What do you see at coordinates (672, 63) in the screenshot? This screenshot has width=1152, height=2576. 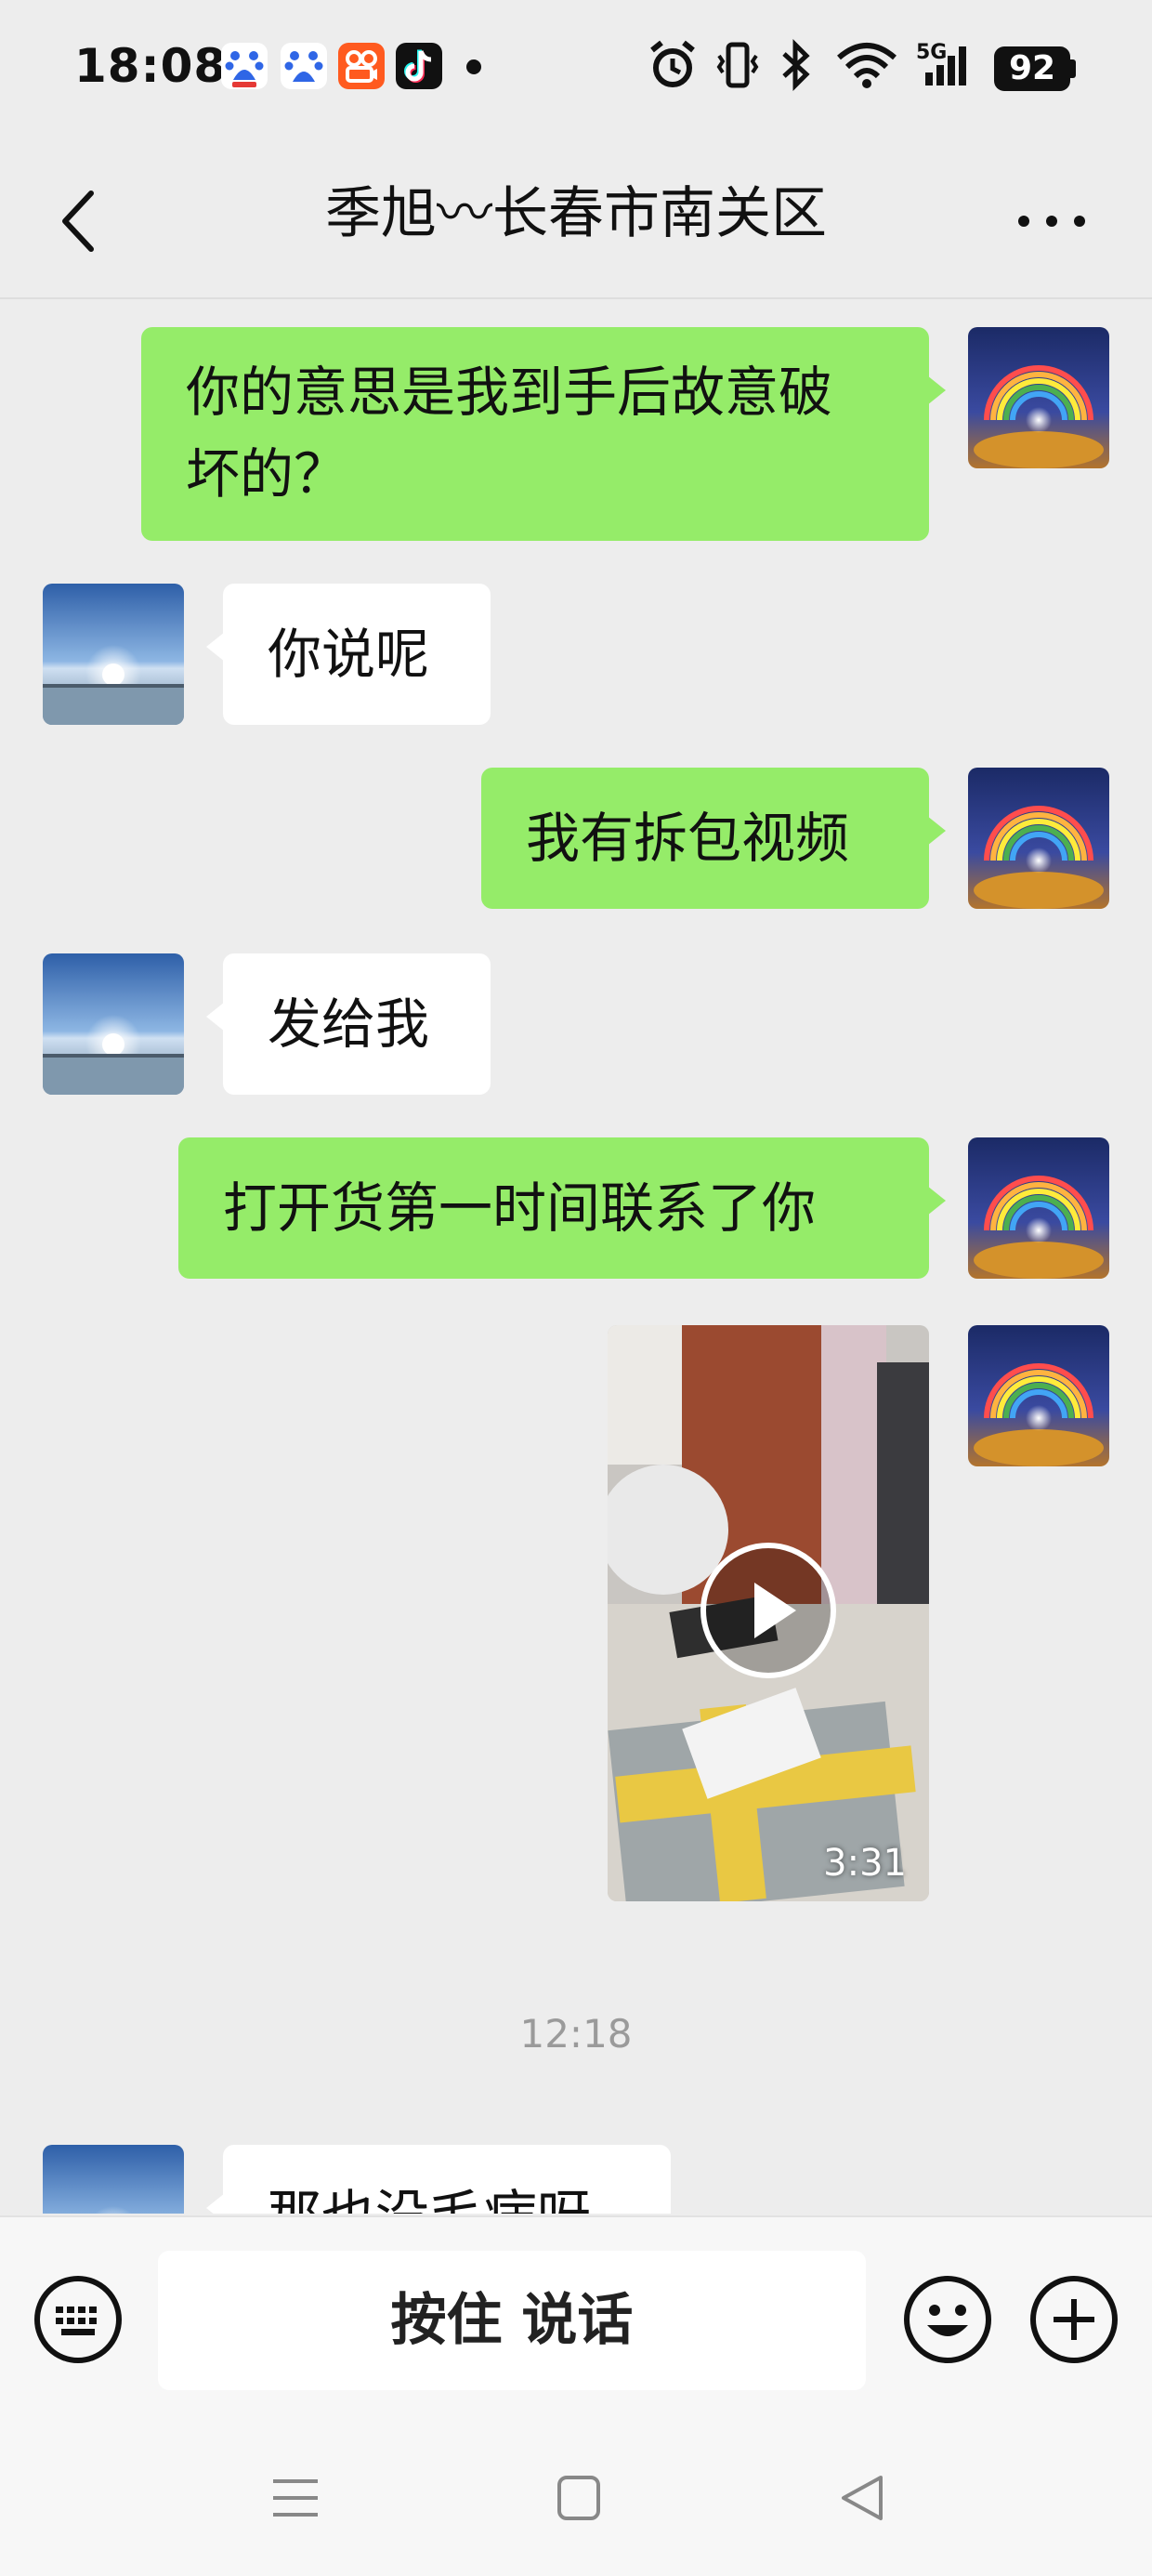 I see `alarm-icon` at bounding box center [672, 63].